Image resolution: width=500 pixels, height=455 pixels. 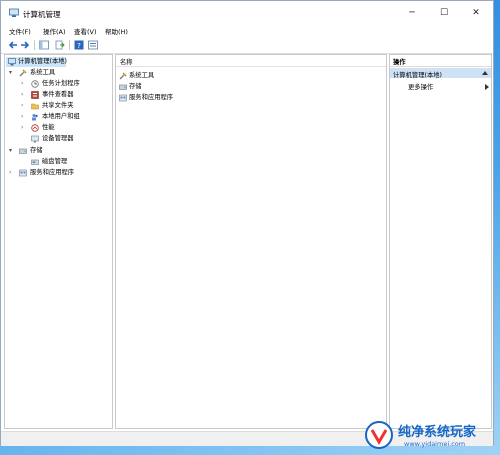 What do you see at coordinates (247, 45) in the screenshot?
I see `toolbar: ?` at bounding box center [247, 45].